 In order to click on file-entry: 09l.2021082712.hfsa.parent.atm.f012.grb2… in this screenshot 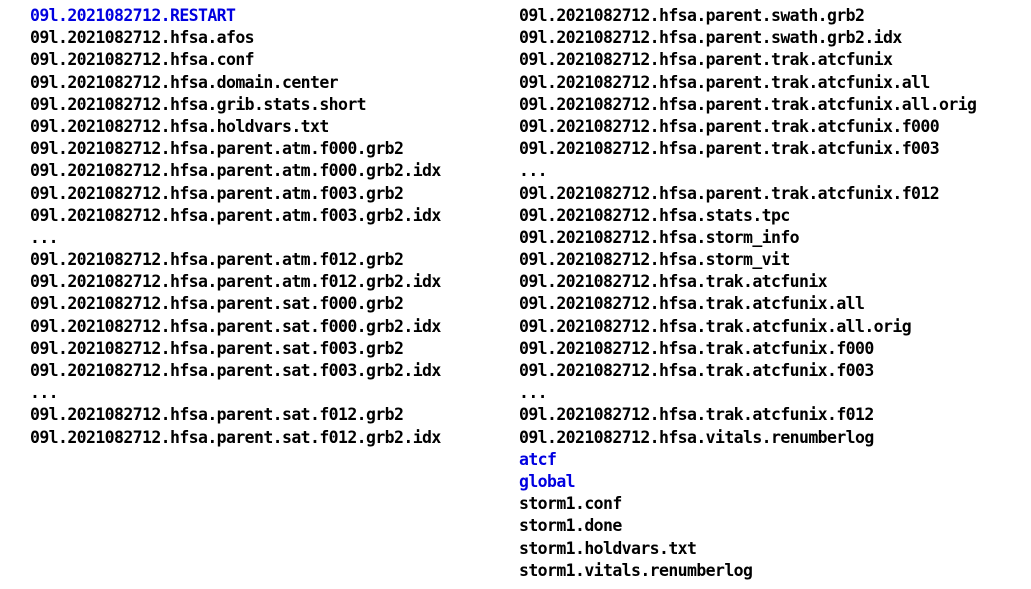, I will do `click(235, 282)`.